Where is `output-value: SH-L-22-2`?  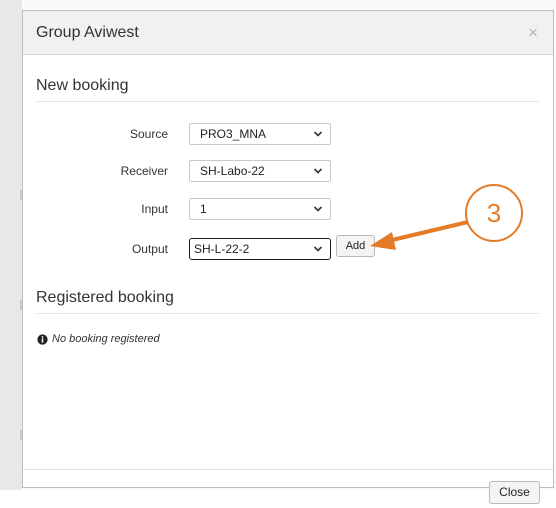
output-value: SH-L-22-2 is located at coordinates (222, 249).